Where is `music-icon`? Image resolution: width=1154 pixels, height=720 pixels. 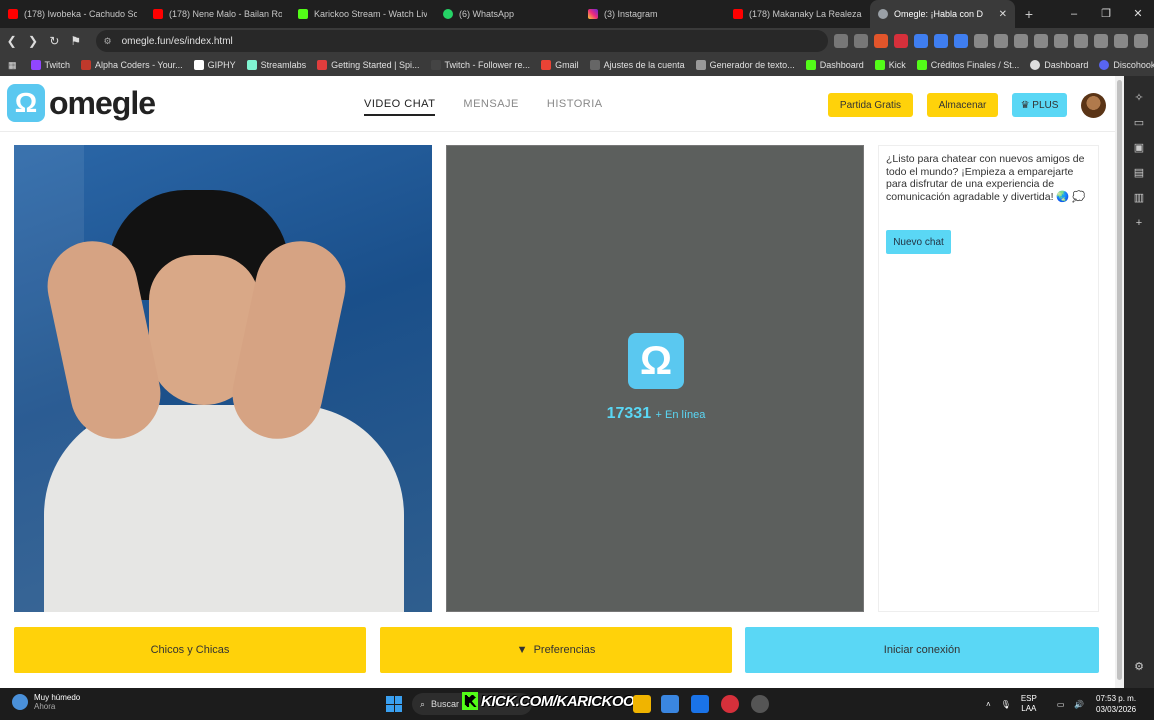 music-icon is located at coordinates (1041, 41).